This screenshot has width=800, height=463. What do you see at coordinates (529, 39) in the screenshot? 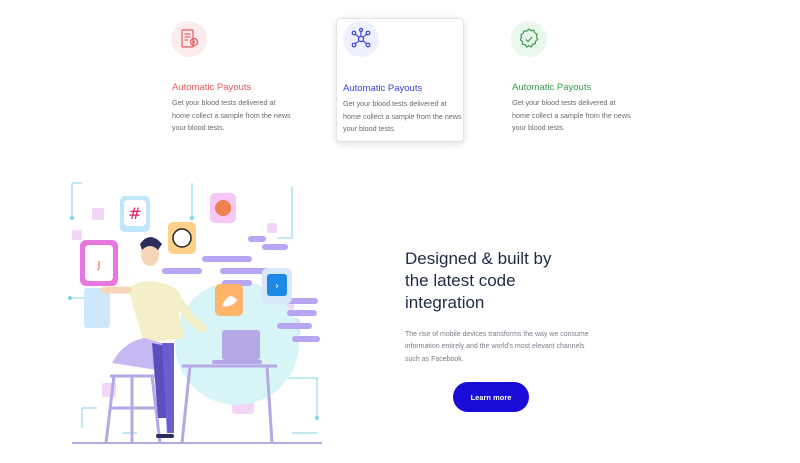
I see `award-badge-icon` at bounding box center [529, 39].